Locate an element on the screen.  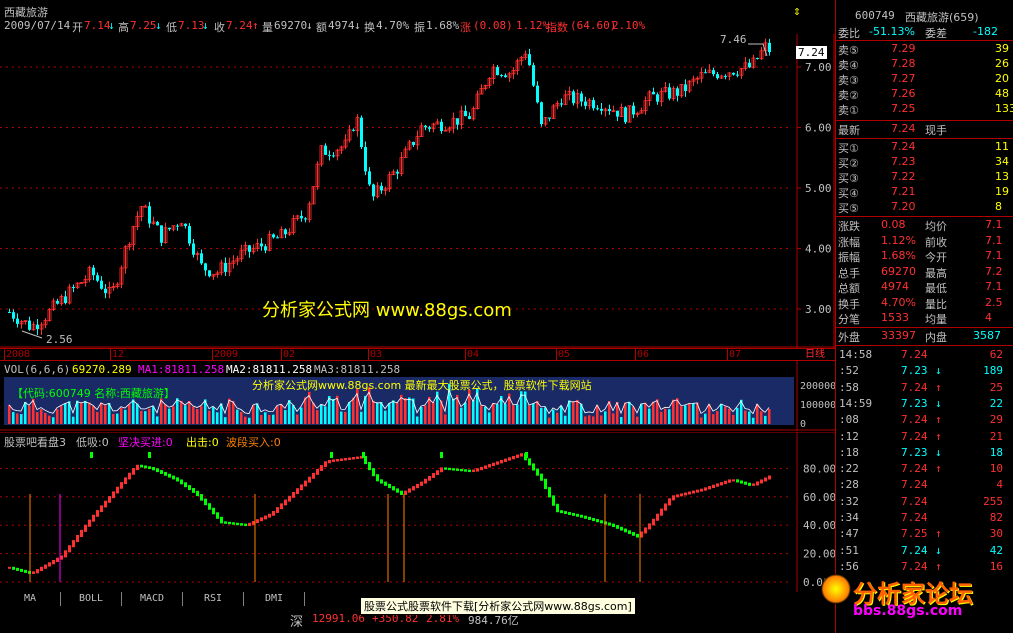
stat-value: 7.1 is located at coordinates (994, 240).